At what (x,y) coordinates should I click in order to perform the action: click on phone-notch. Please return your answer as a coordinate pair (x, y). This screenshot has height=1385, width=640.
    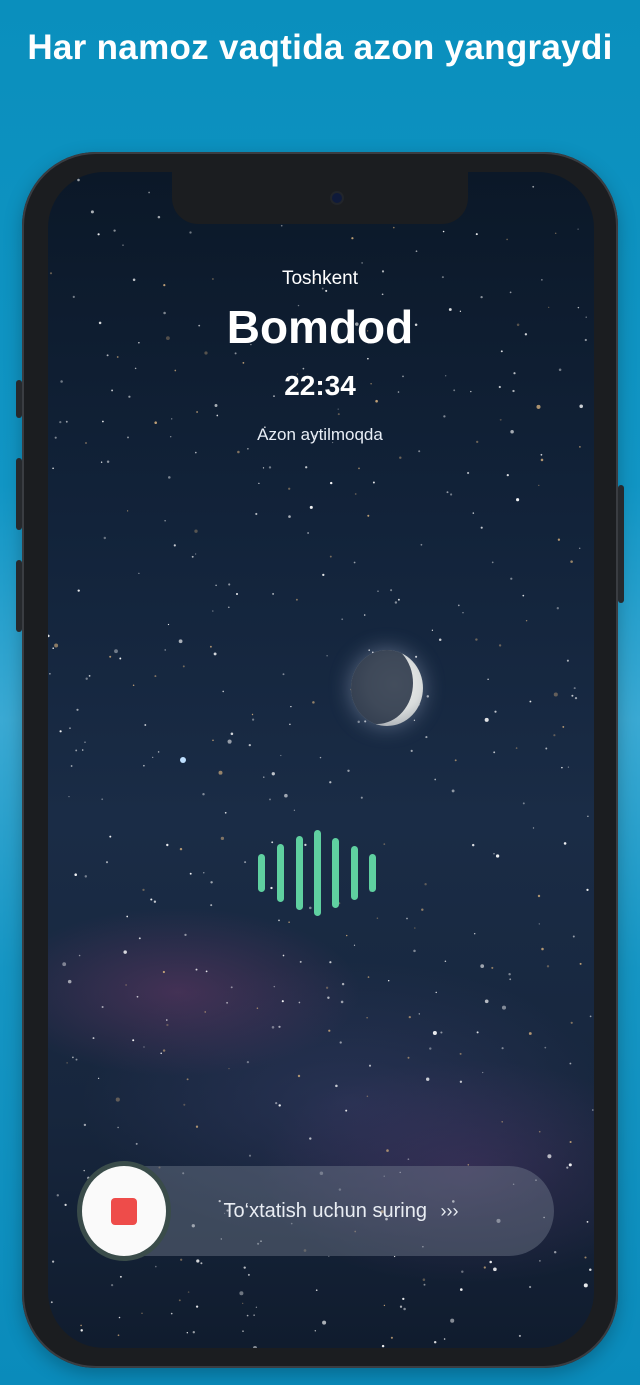
    Looking at the image, I should click on (320, 198).